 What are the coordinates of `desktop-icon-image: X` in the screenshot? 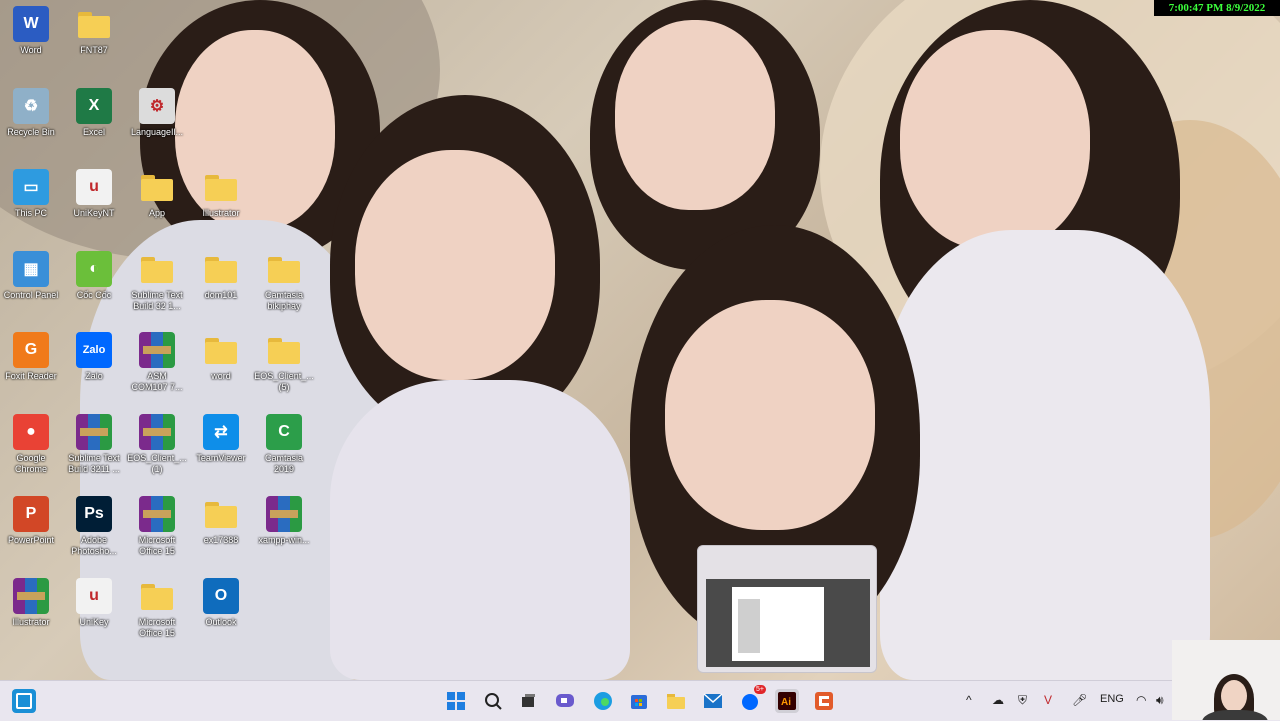 It's located at (94, 106).